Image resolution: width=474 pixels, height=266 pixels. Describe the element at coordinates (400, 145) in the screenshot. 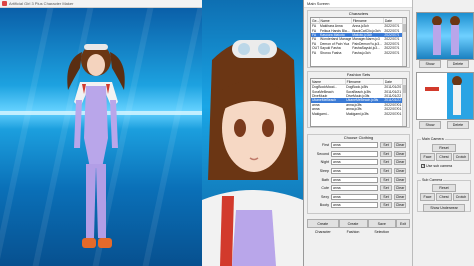

I see `clothing-clear-button-first: Clear` at that location.